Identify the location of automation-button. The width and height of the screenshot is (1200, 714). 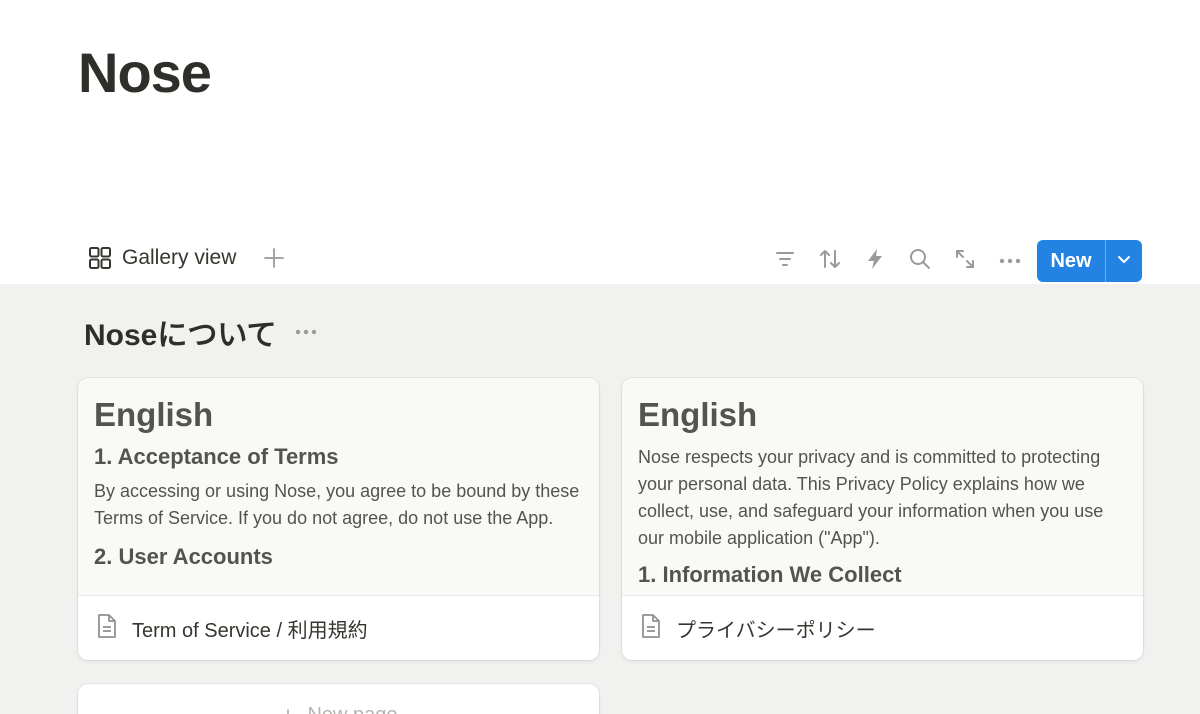
(875, 261).